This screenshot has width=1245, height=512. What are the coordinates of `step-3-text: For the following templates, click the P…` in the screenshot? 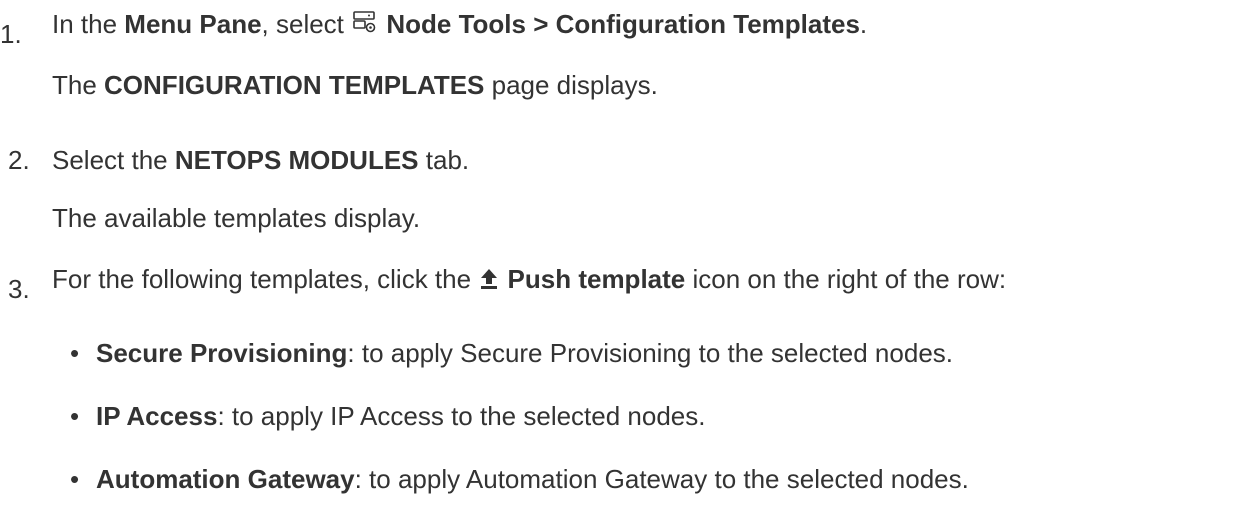 It's located at (529, 280).